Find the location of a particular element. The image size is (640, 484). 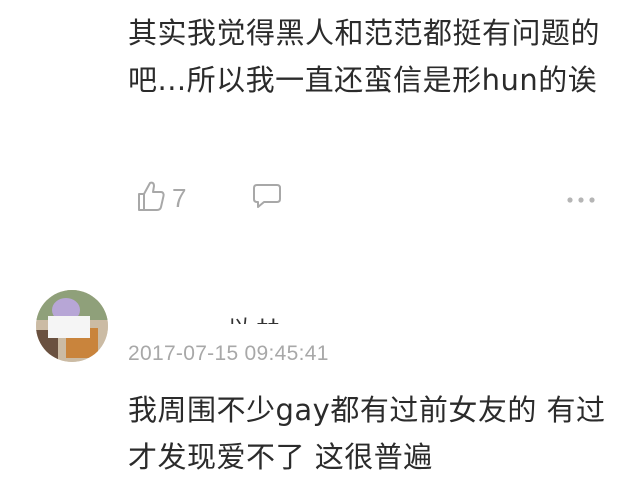

reply-button is located at coordinates (267, 198).